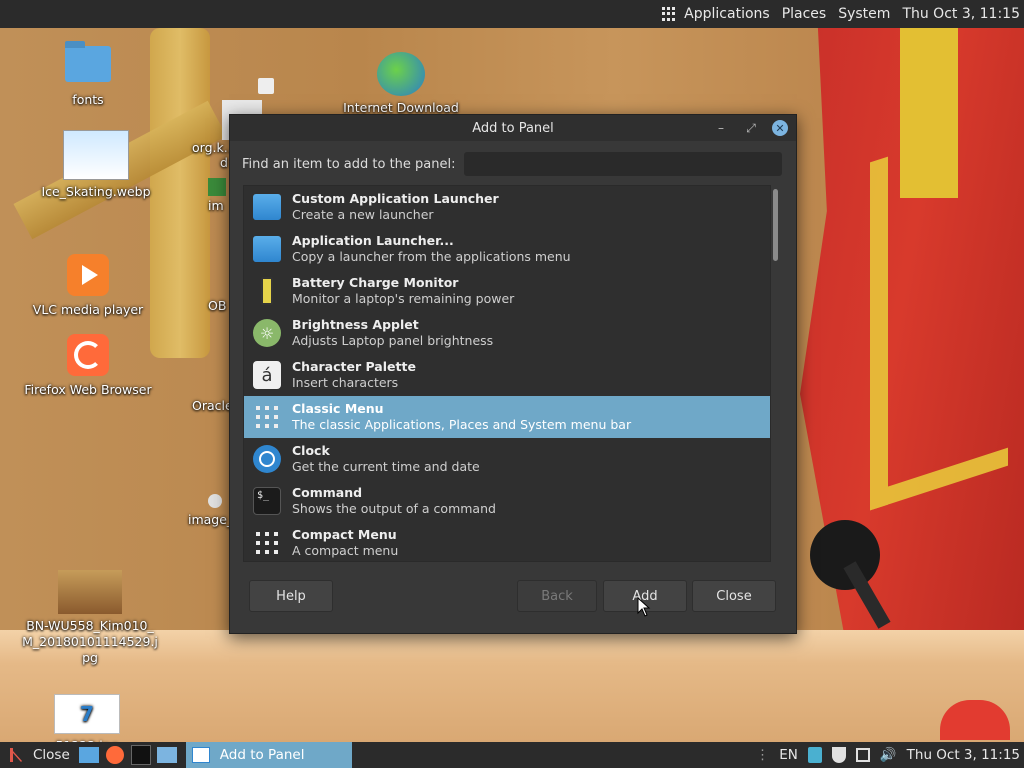  Describe the element at coordinates (814, 755) in the screenshot. I see `clipboard-icon` at that location.